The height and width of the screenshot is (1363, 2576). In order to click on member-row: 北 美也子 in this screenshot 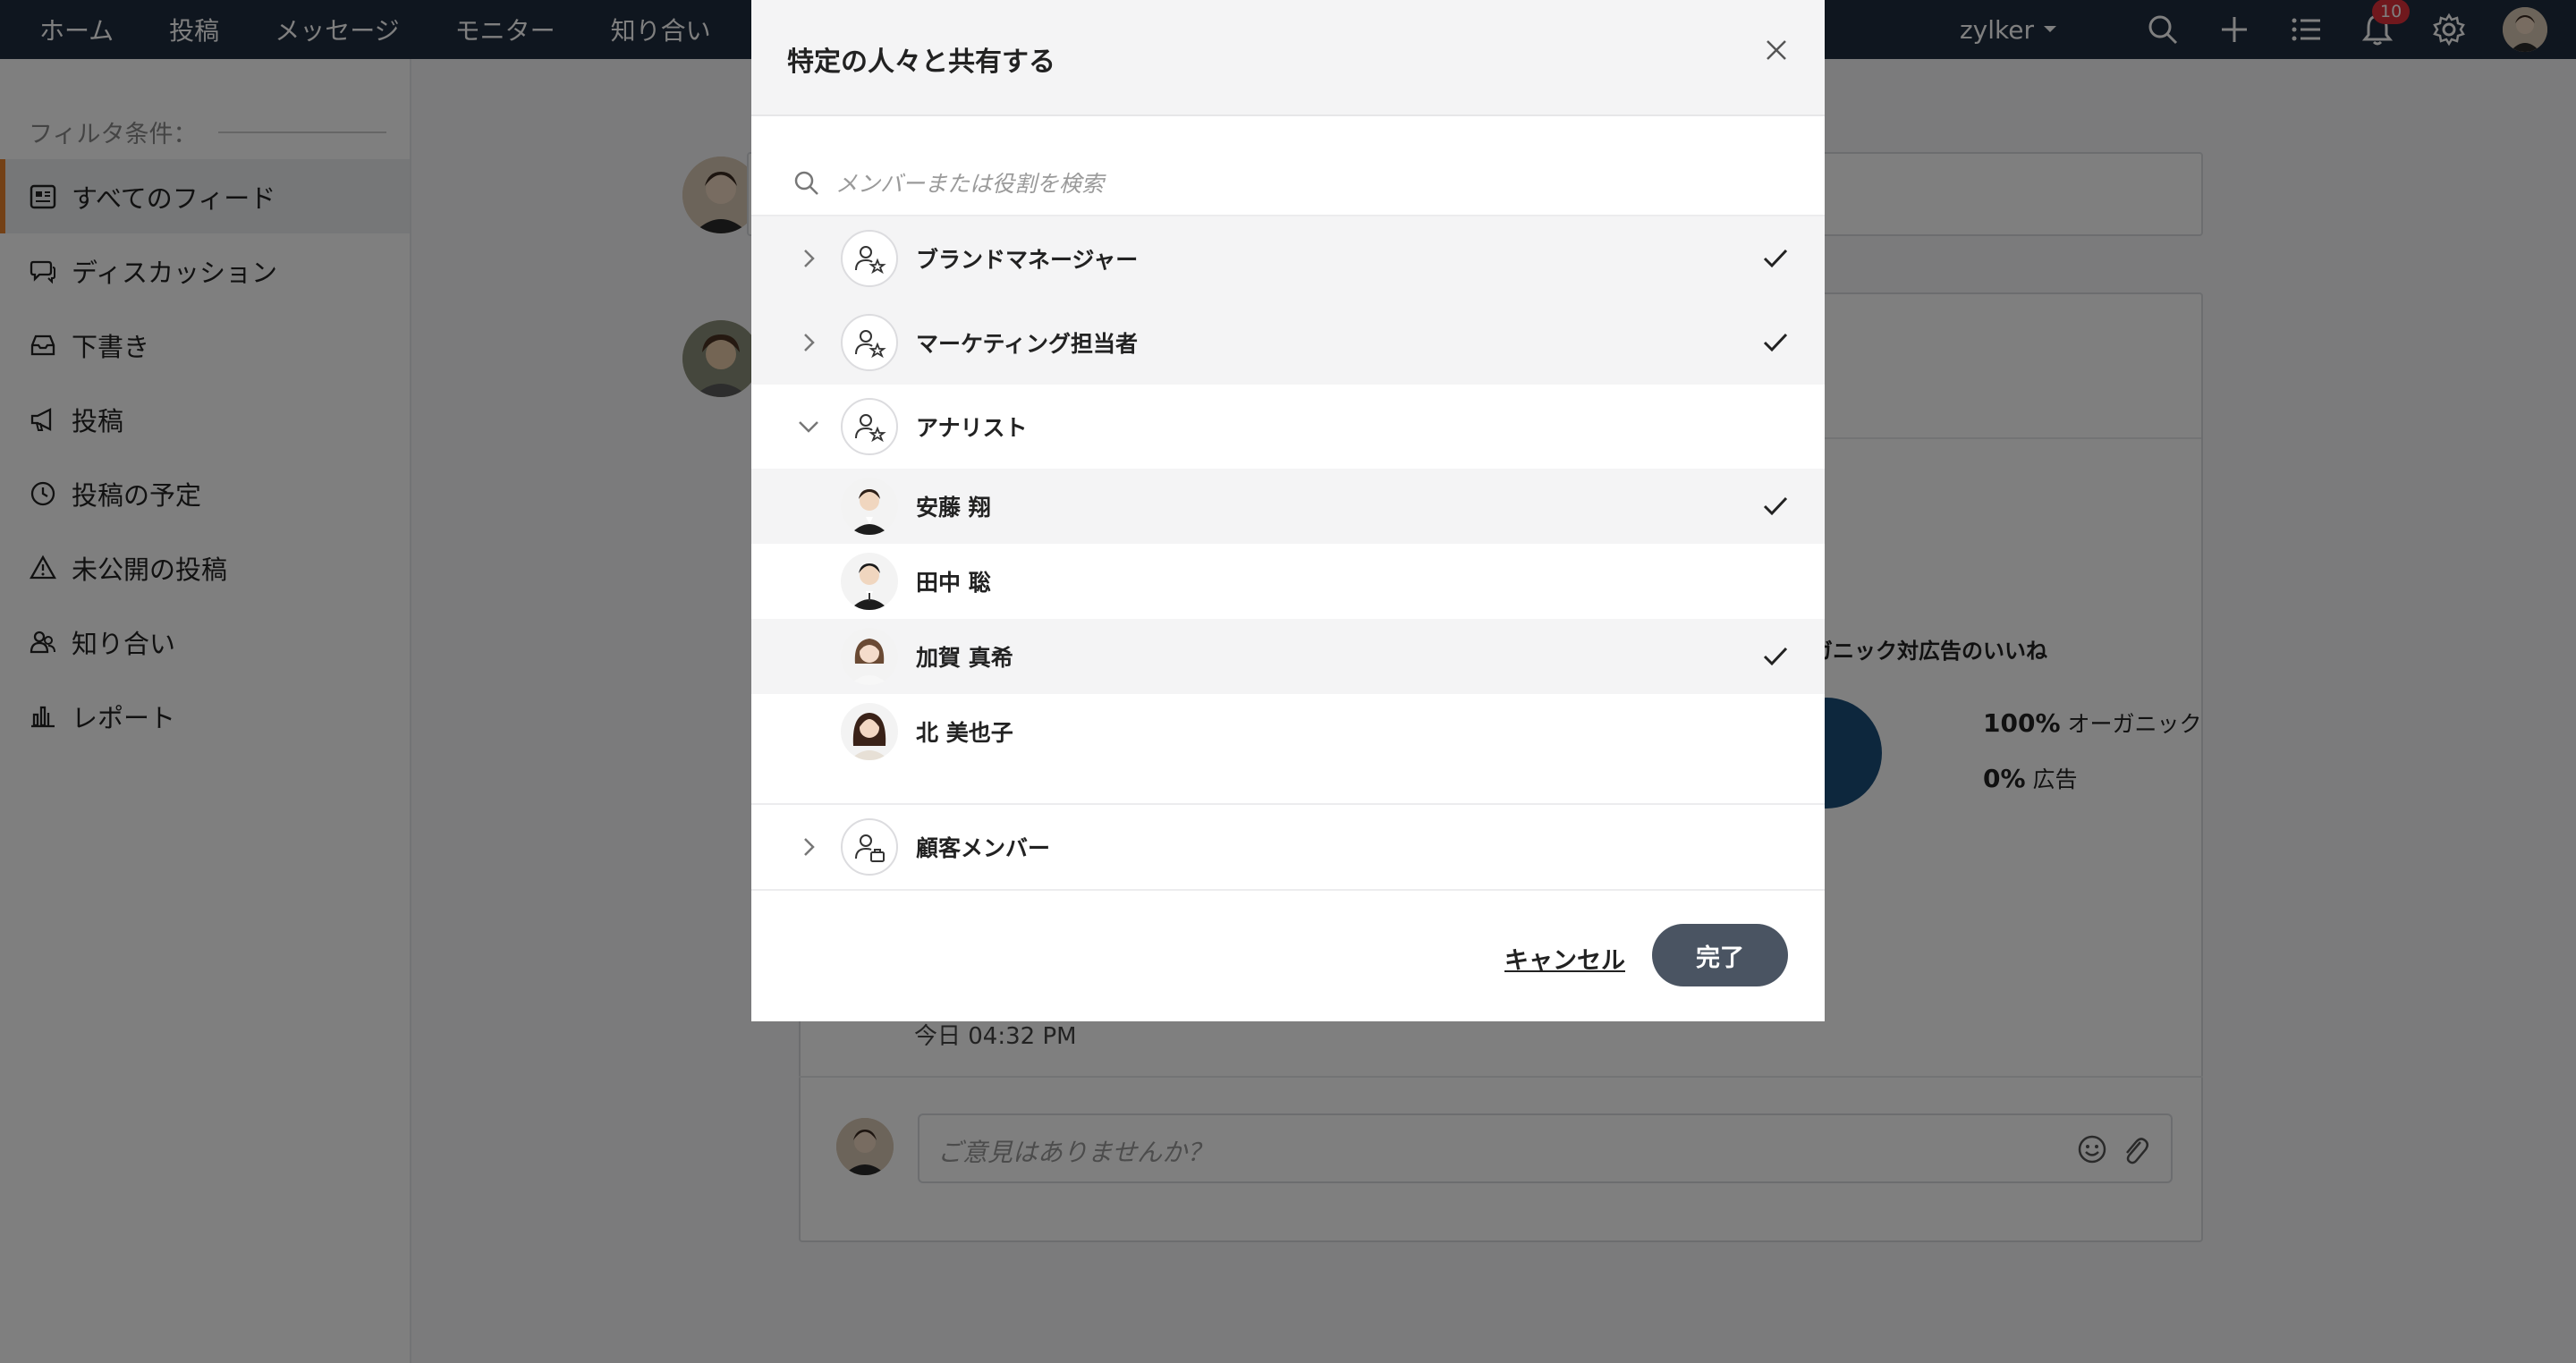, I will do `click(1288, 731)`.